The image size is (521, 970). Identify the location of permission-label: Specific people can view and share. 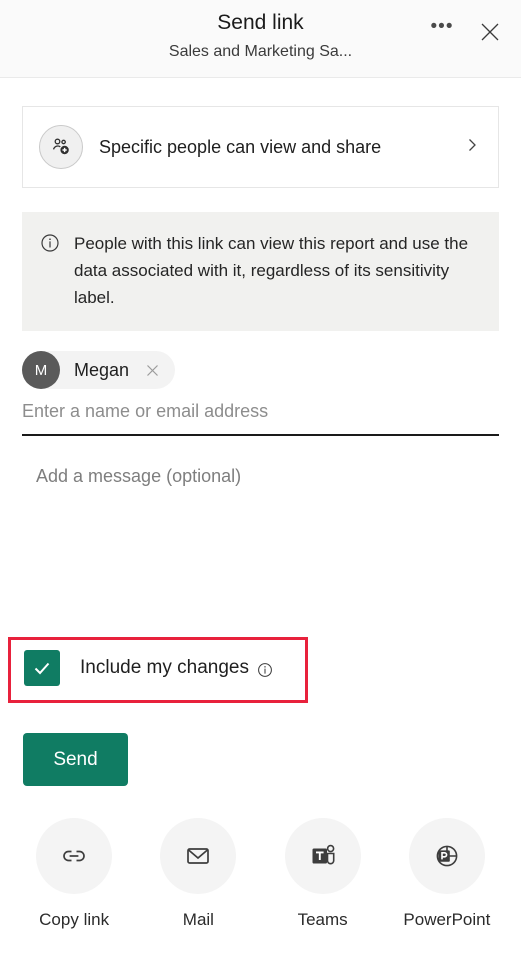
(240, 146).